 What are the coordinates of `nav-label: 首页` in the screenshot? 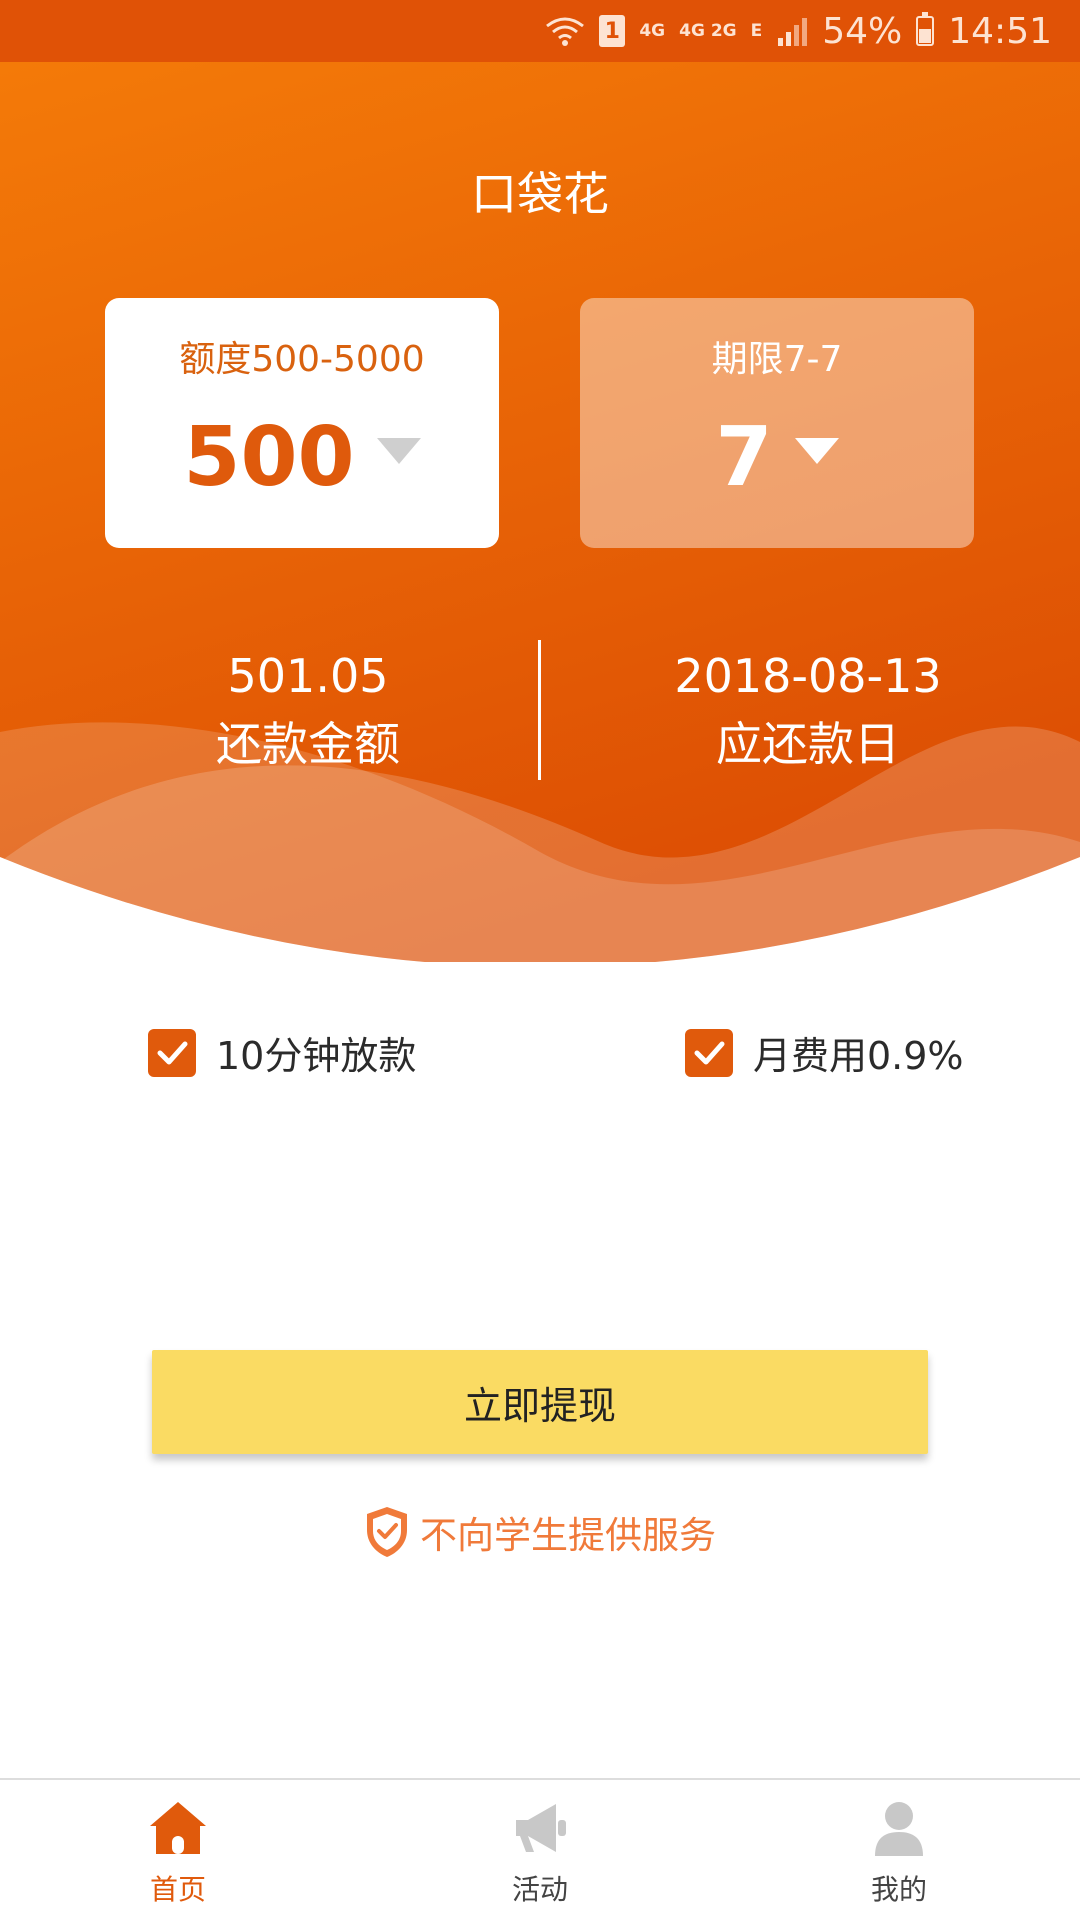 It's located at (177, 1889).